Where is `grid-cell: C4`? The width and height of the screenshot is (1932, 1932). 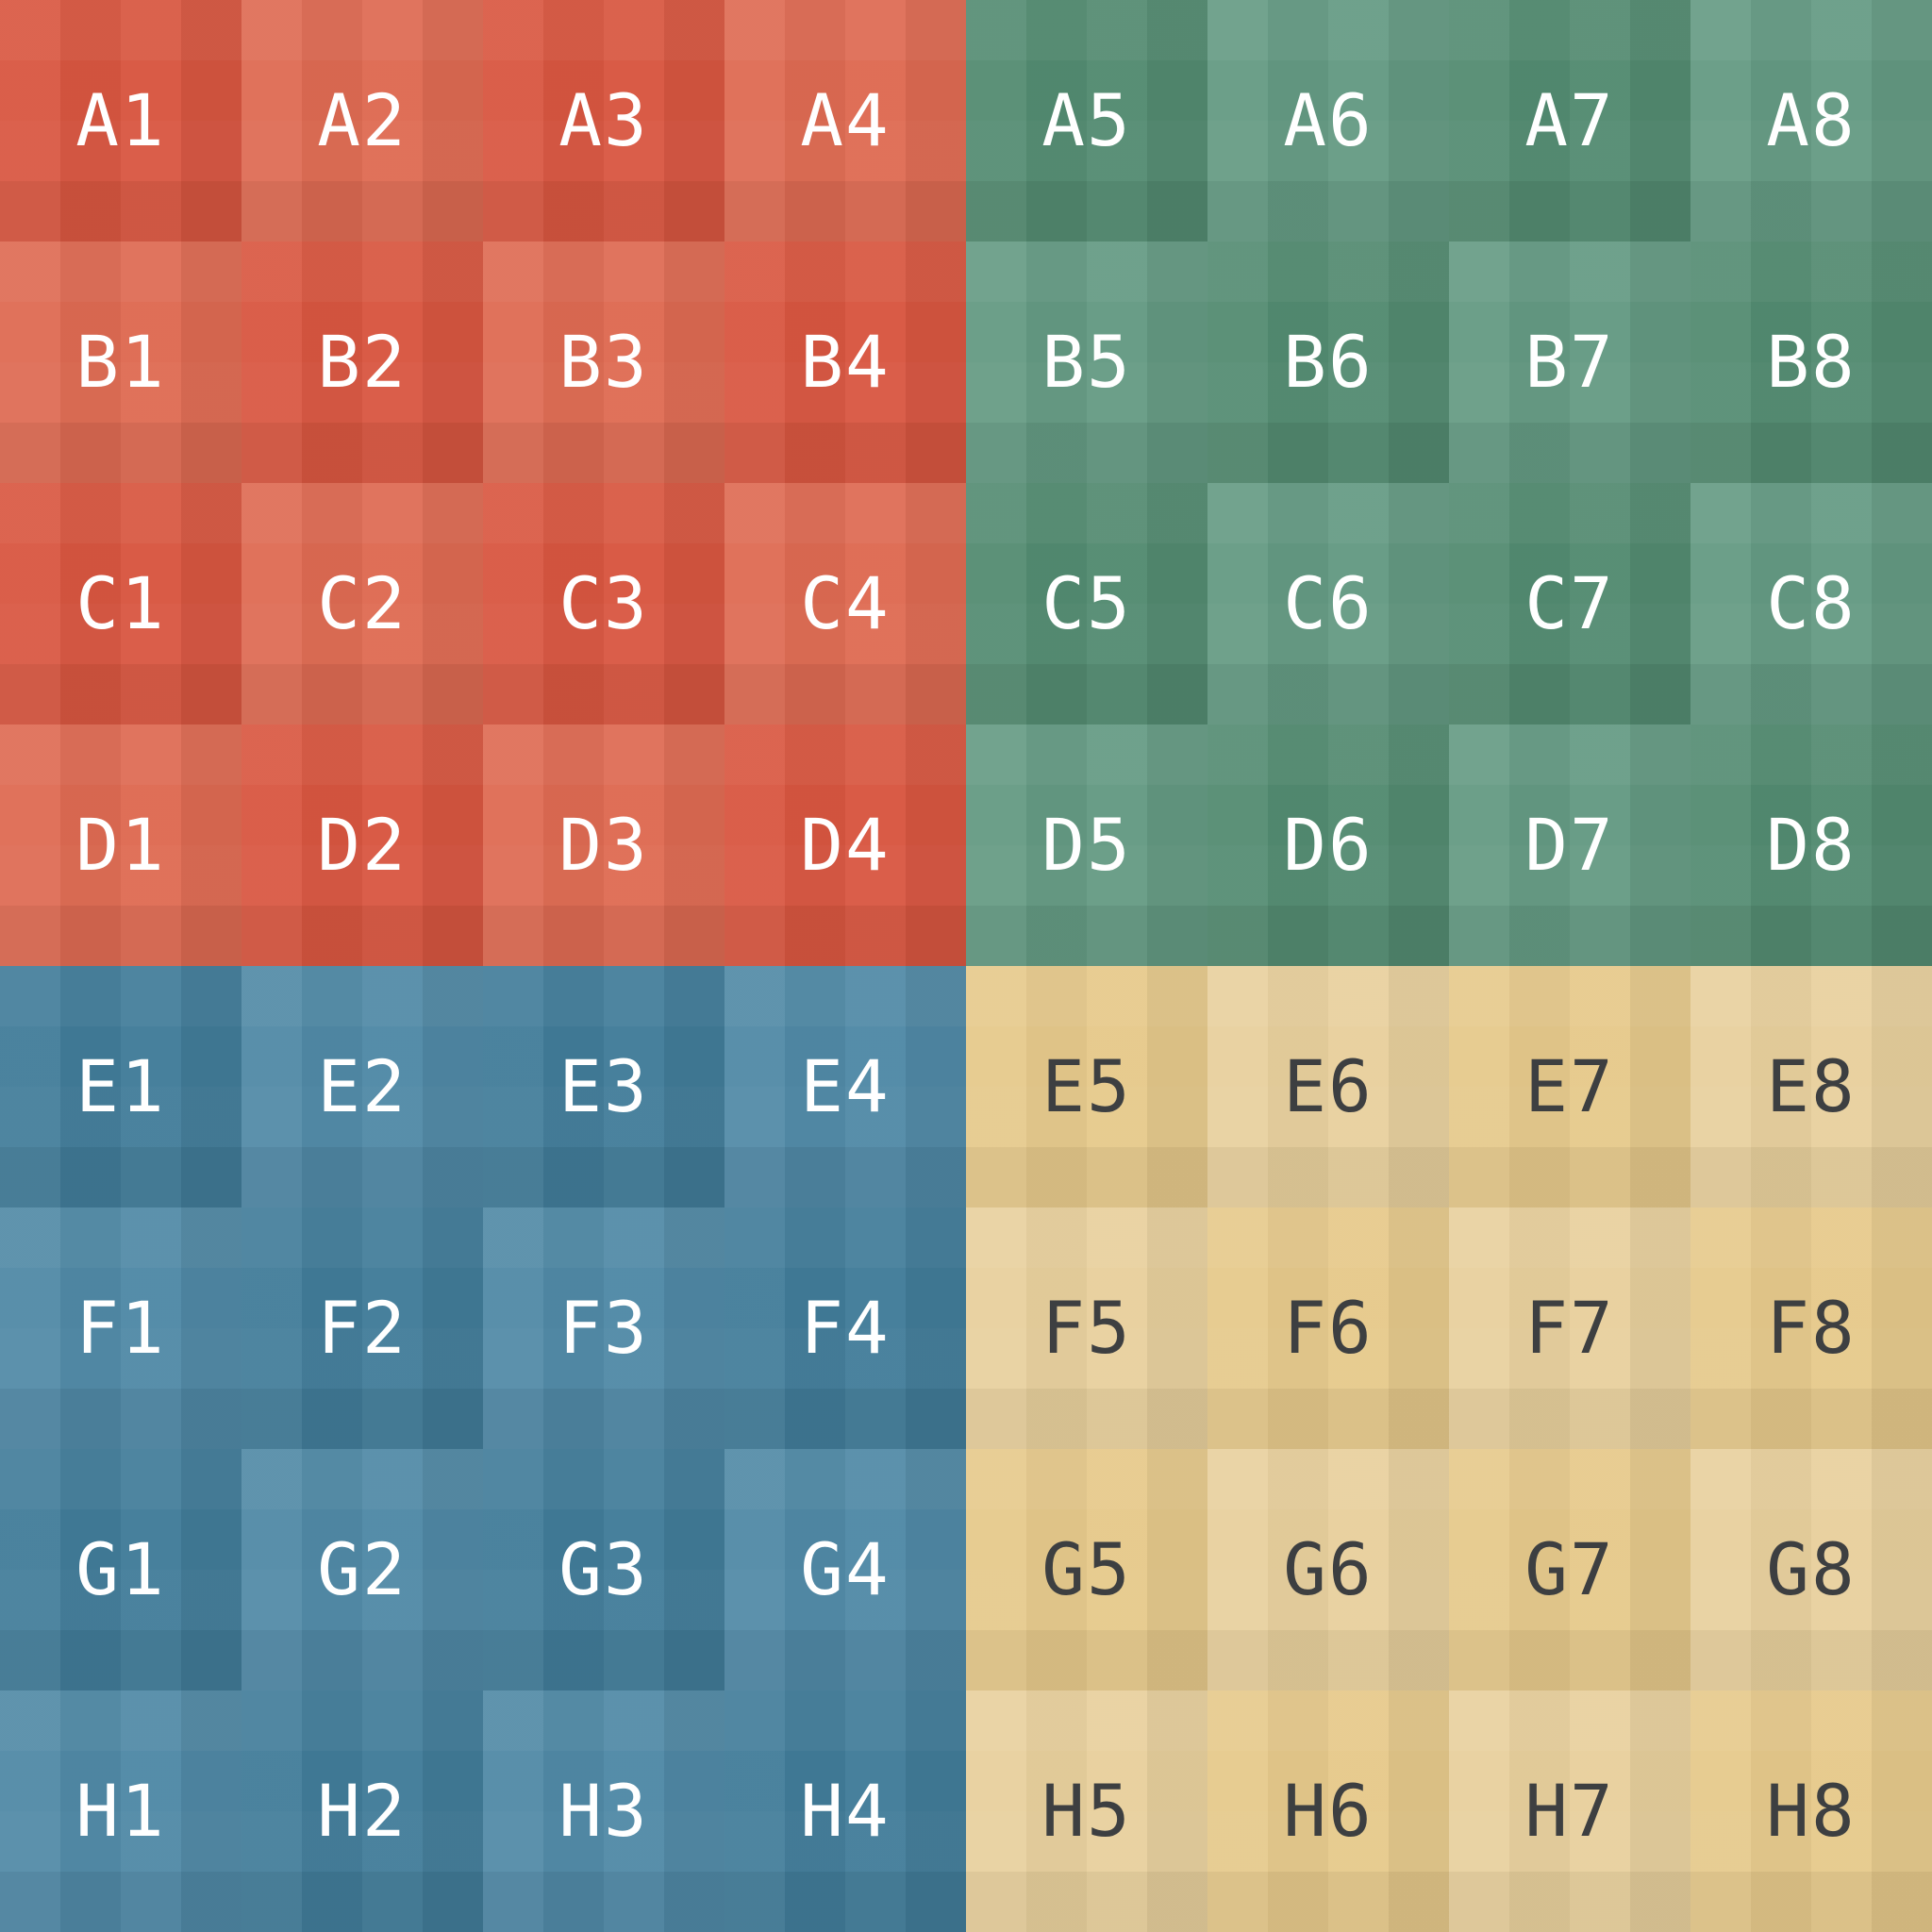 grid-cell: C4 is located at coordinates (845, 604).